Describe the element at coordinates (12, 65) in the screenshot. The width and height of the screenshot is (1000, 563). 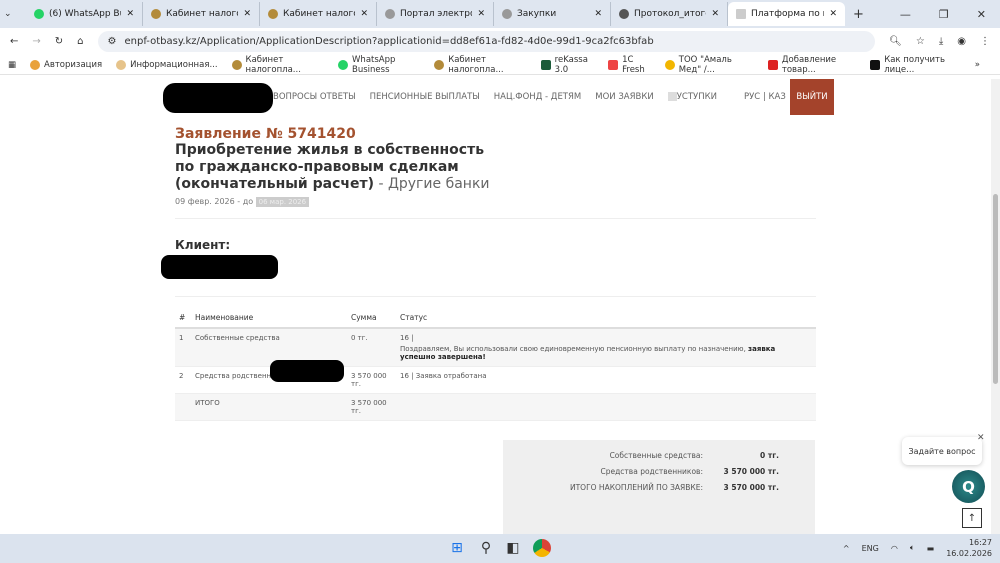
I see `apps-icon: ▦` at that location.